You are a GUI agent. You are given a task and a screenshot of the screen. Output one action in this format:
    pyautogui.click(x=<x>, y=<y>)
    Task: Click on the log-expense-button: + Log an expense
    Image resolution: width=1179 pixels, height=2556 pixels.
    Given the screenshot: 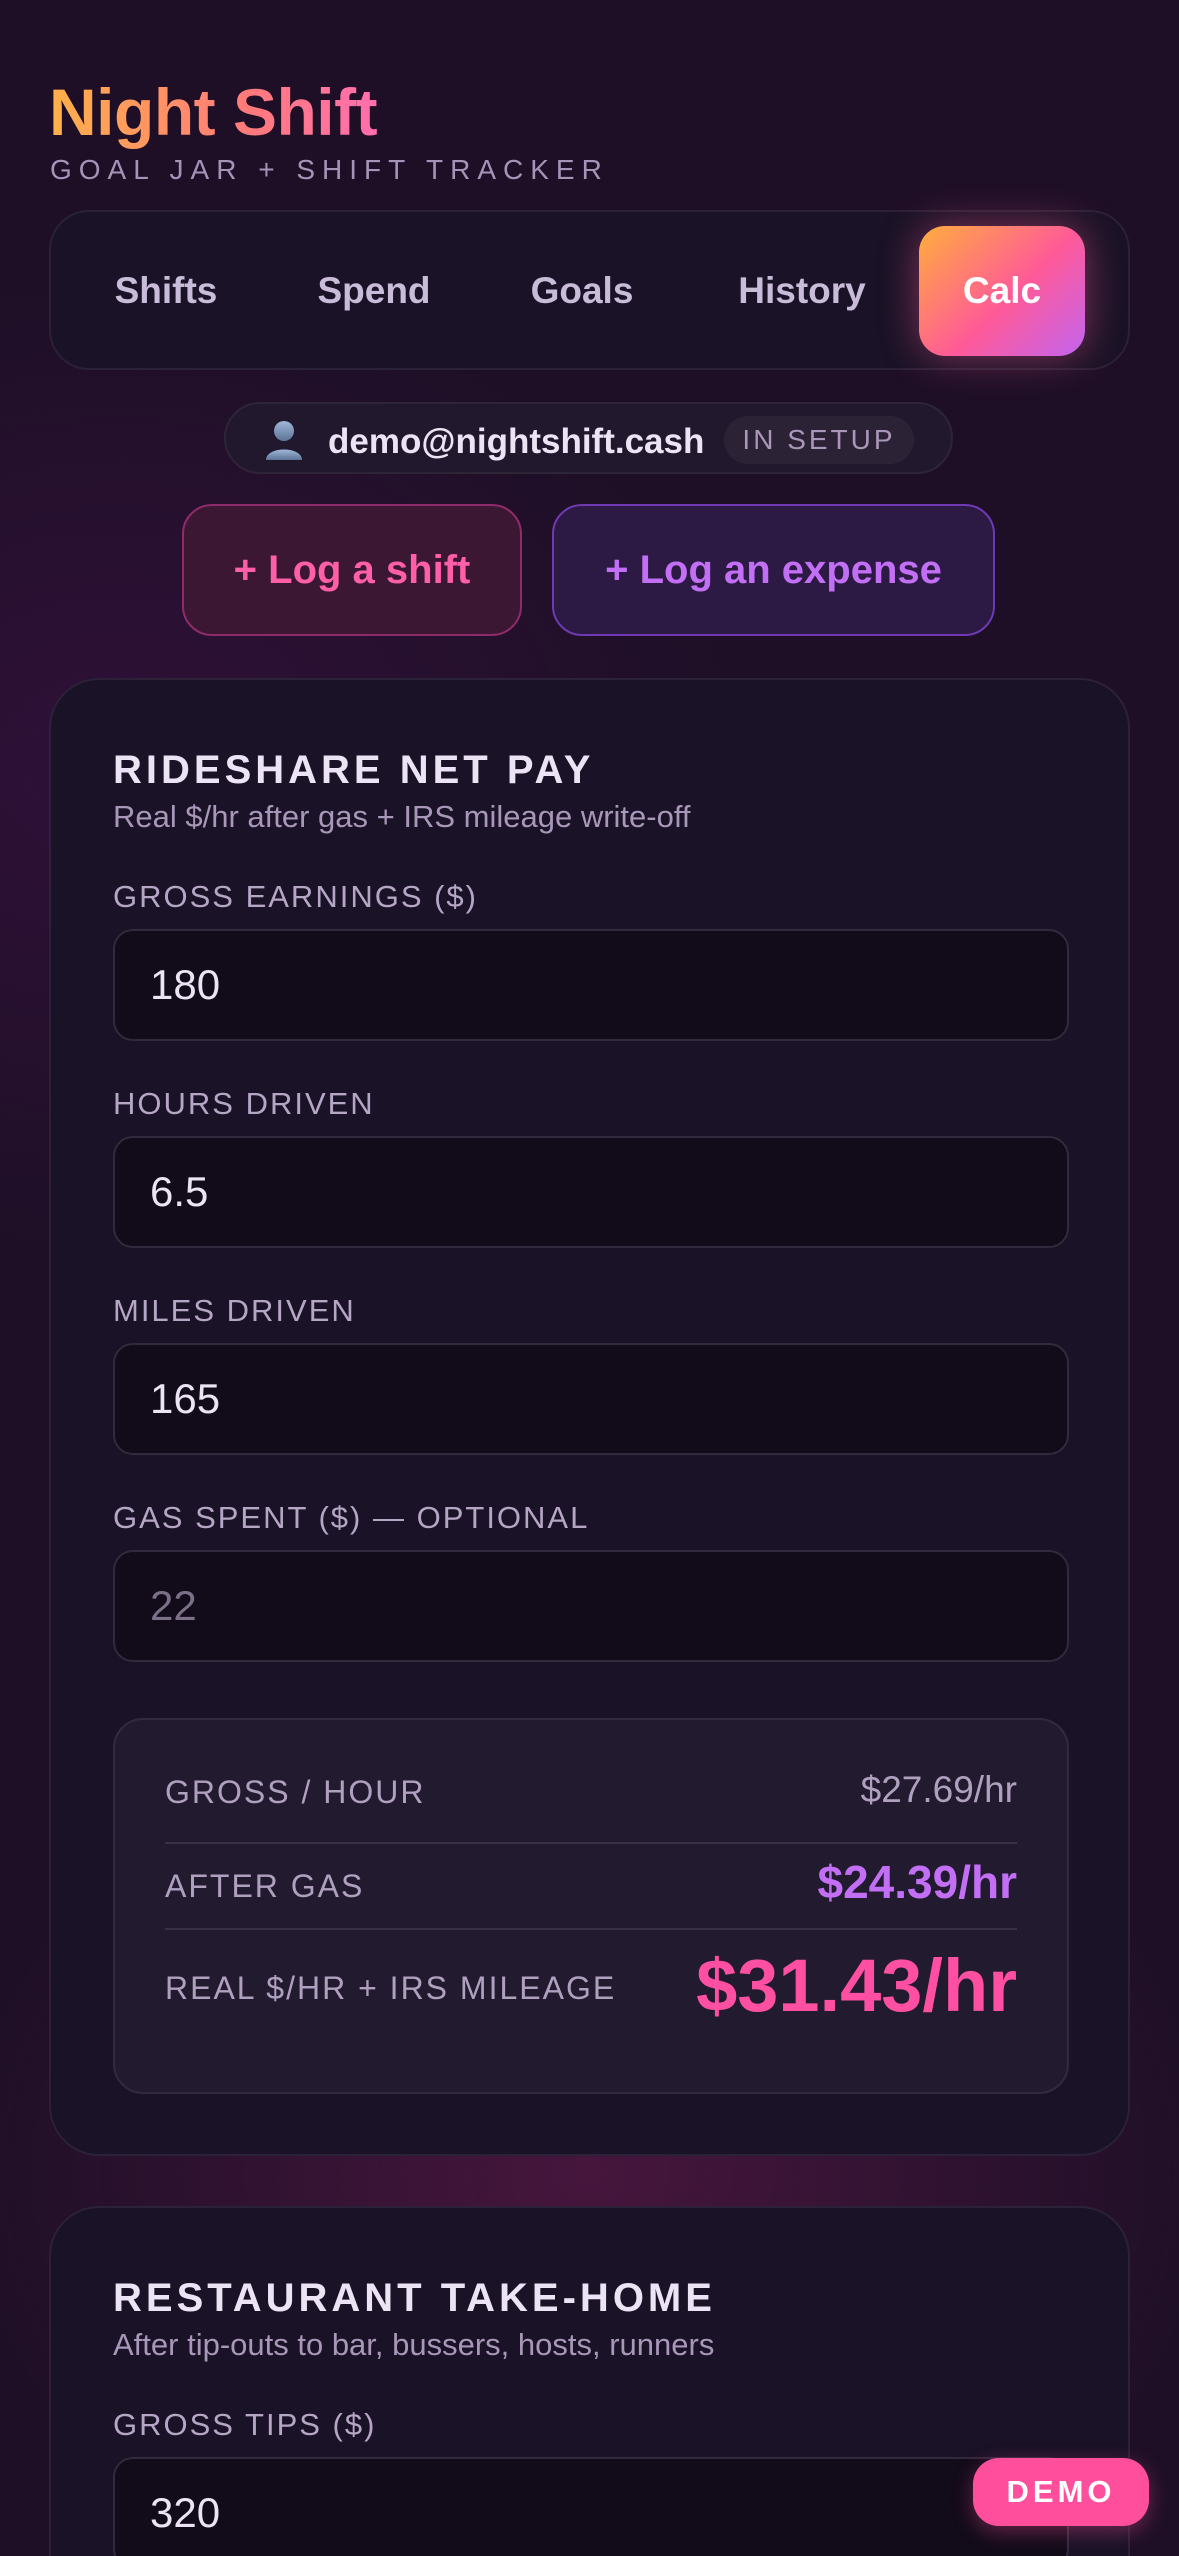 What is the action you would take?
    pyautogui.click(x=773, y=570)
    